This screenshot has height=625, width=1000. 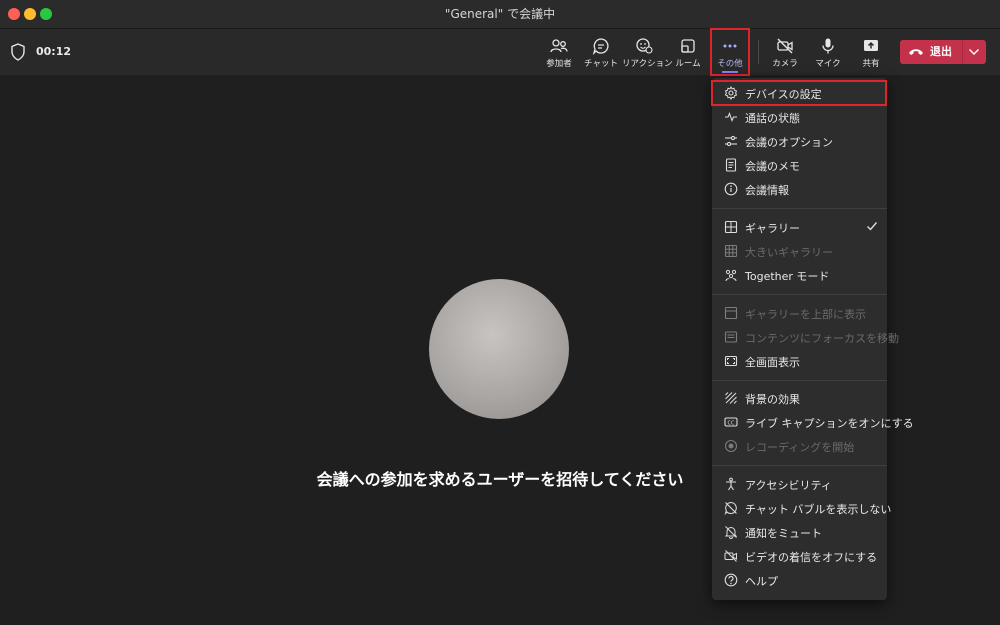 I want to click on camera-off-icon, so click(x=785, y=46).